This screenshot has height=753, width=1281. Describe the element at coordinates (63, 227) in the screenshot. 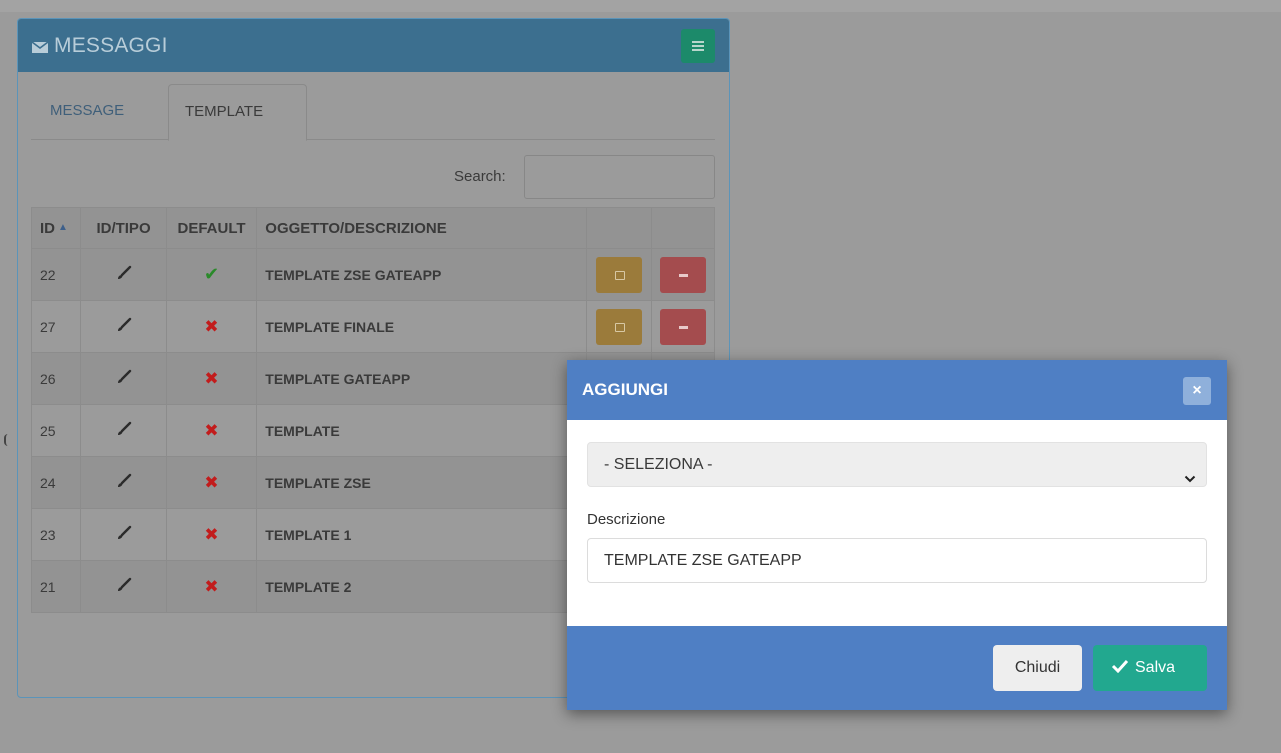

I see `sort-ascending-icon: ▲` at that location.